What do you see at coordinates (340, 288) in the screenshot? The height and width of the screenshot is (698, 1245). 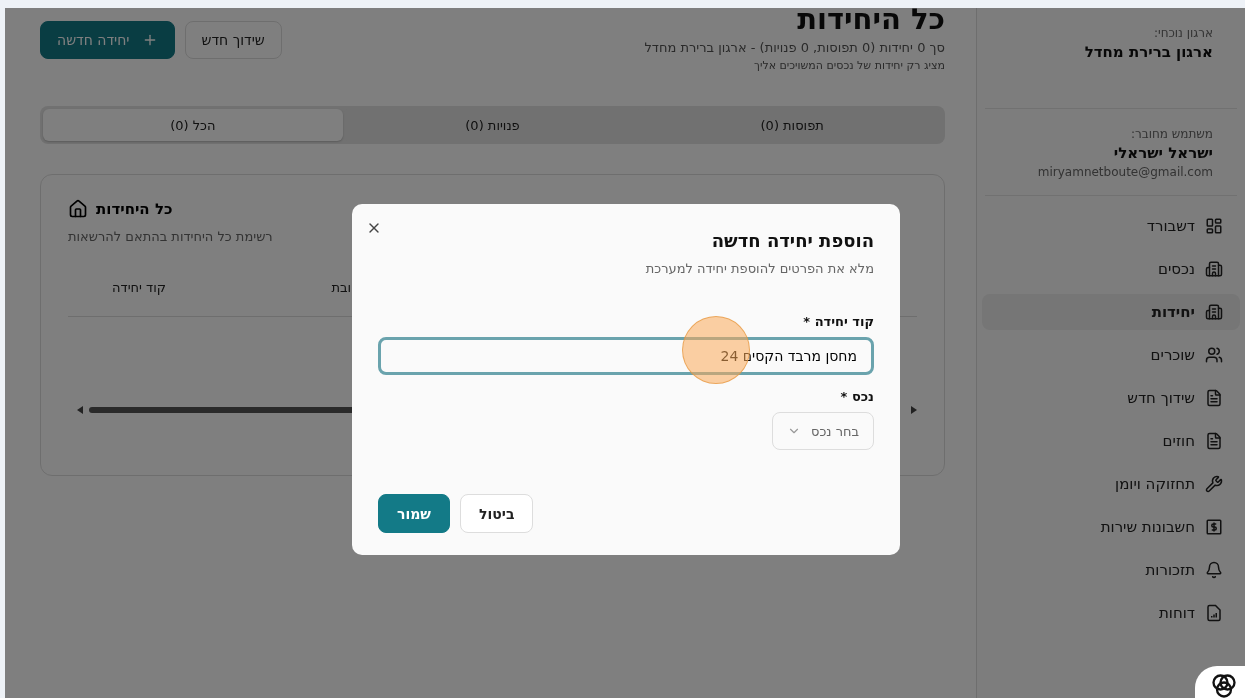 I see `column-header: ובת` at bounding box center [340, 288].